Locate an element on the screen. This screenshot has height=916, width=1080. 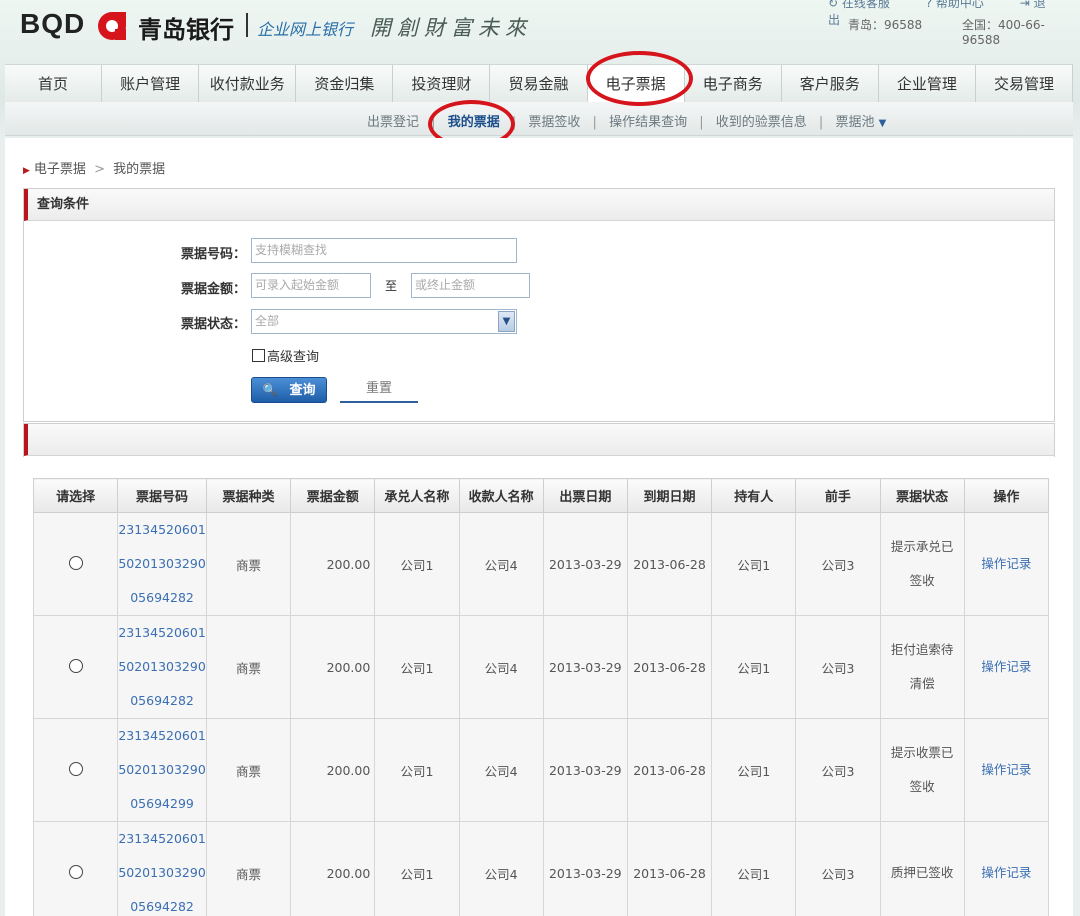
header-divider is located at coordinates (247, 25).